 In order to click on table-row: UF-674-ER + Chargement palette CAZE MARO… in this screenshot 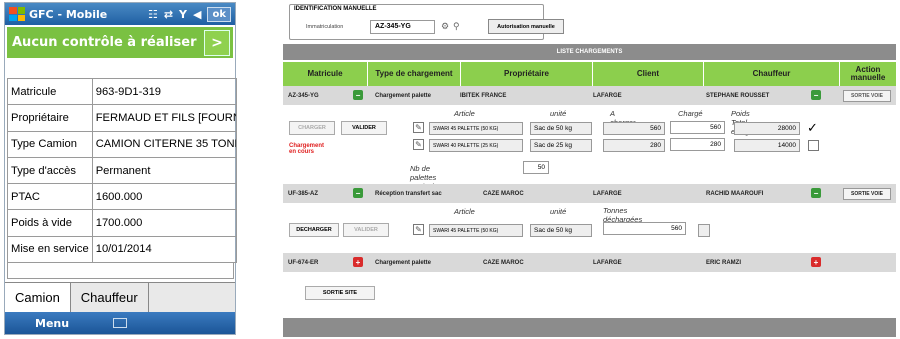, I will do `click(589, 262)`.